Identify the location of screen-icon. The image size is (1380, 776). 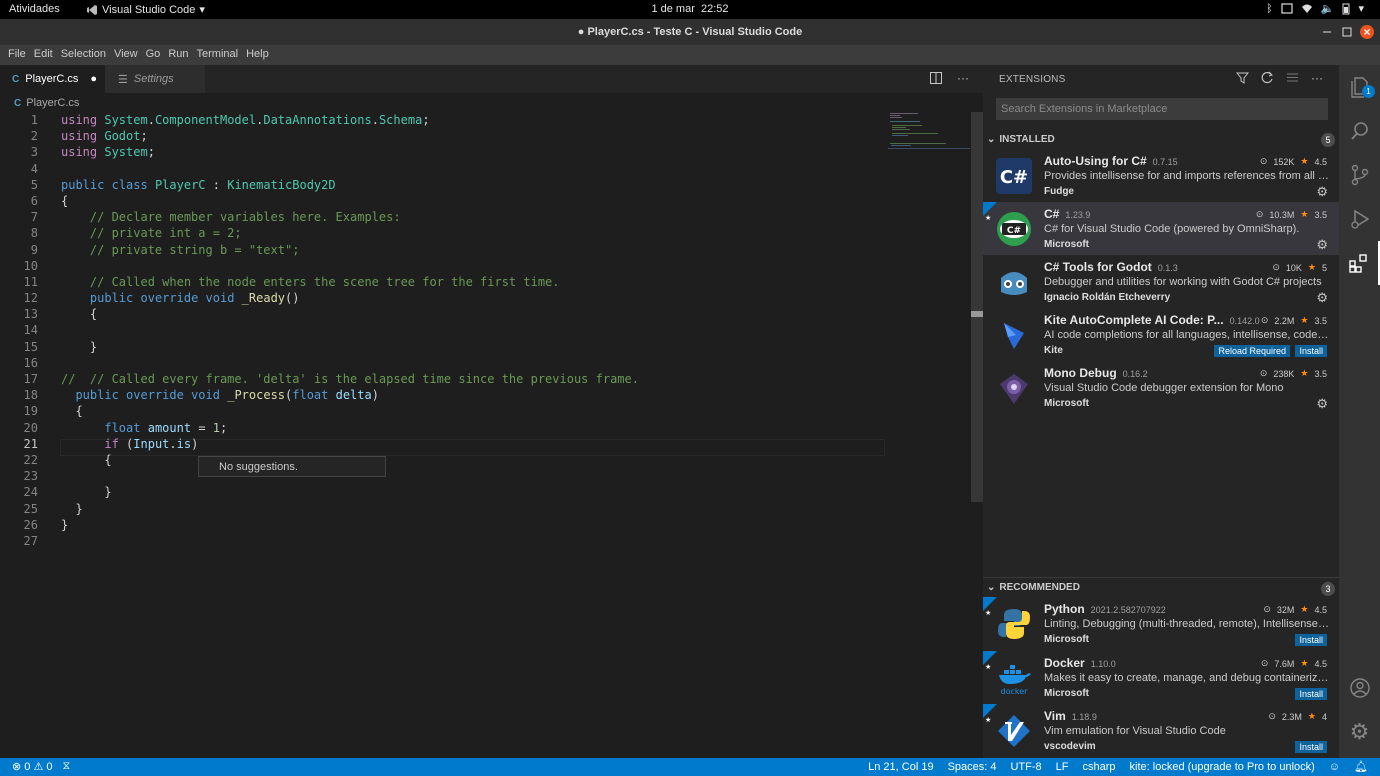
(1287, 8).